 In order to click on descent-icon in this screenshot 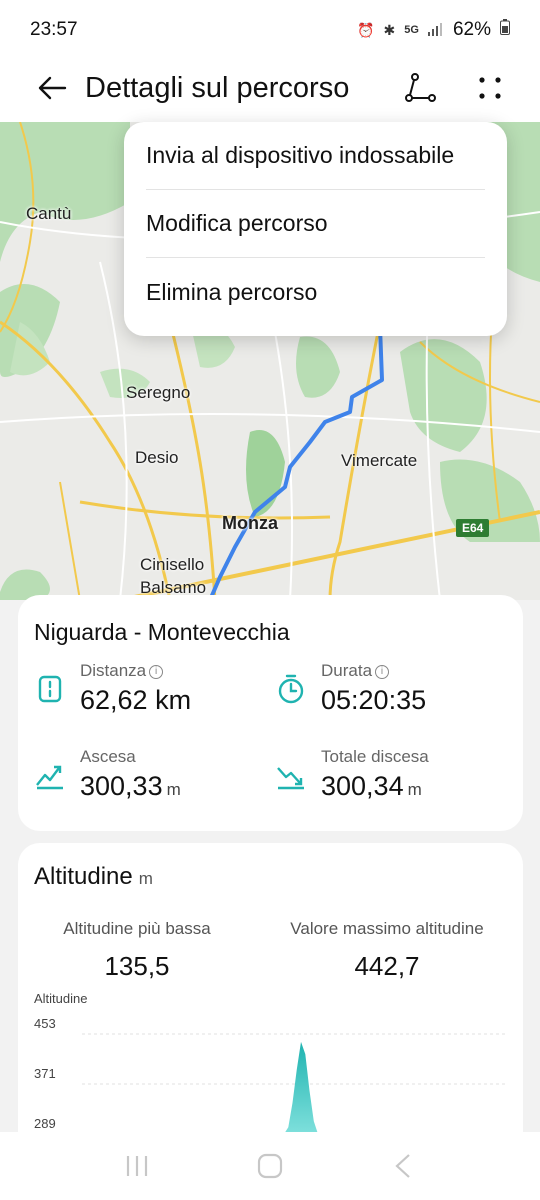, I will do `click(290, 778)`.